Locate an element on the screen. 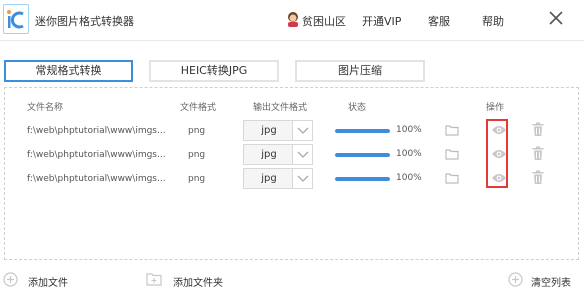 The height and width of the screenshot is (293, 584). title-divider is located at coordinates (292, 40).